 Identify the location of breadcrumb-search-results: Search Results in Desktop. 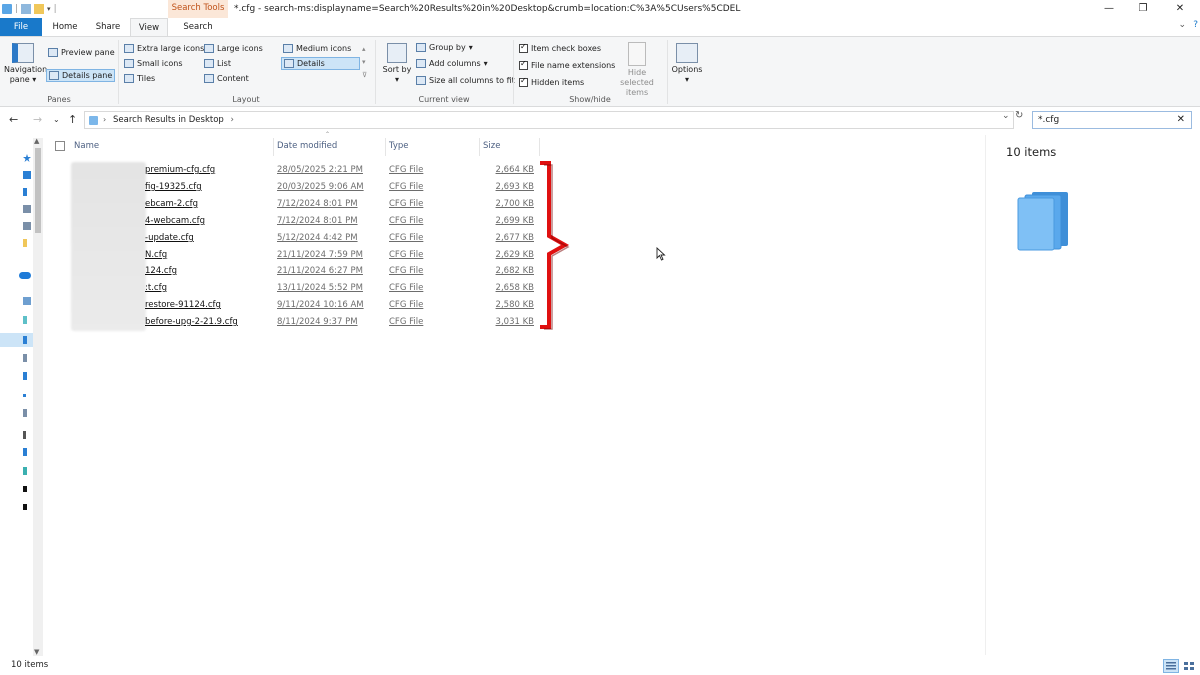
(168, 120).